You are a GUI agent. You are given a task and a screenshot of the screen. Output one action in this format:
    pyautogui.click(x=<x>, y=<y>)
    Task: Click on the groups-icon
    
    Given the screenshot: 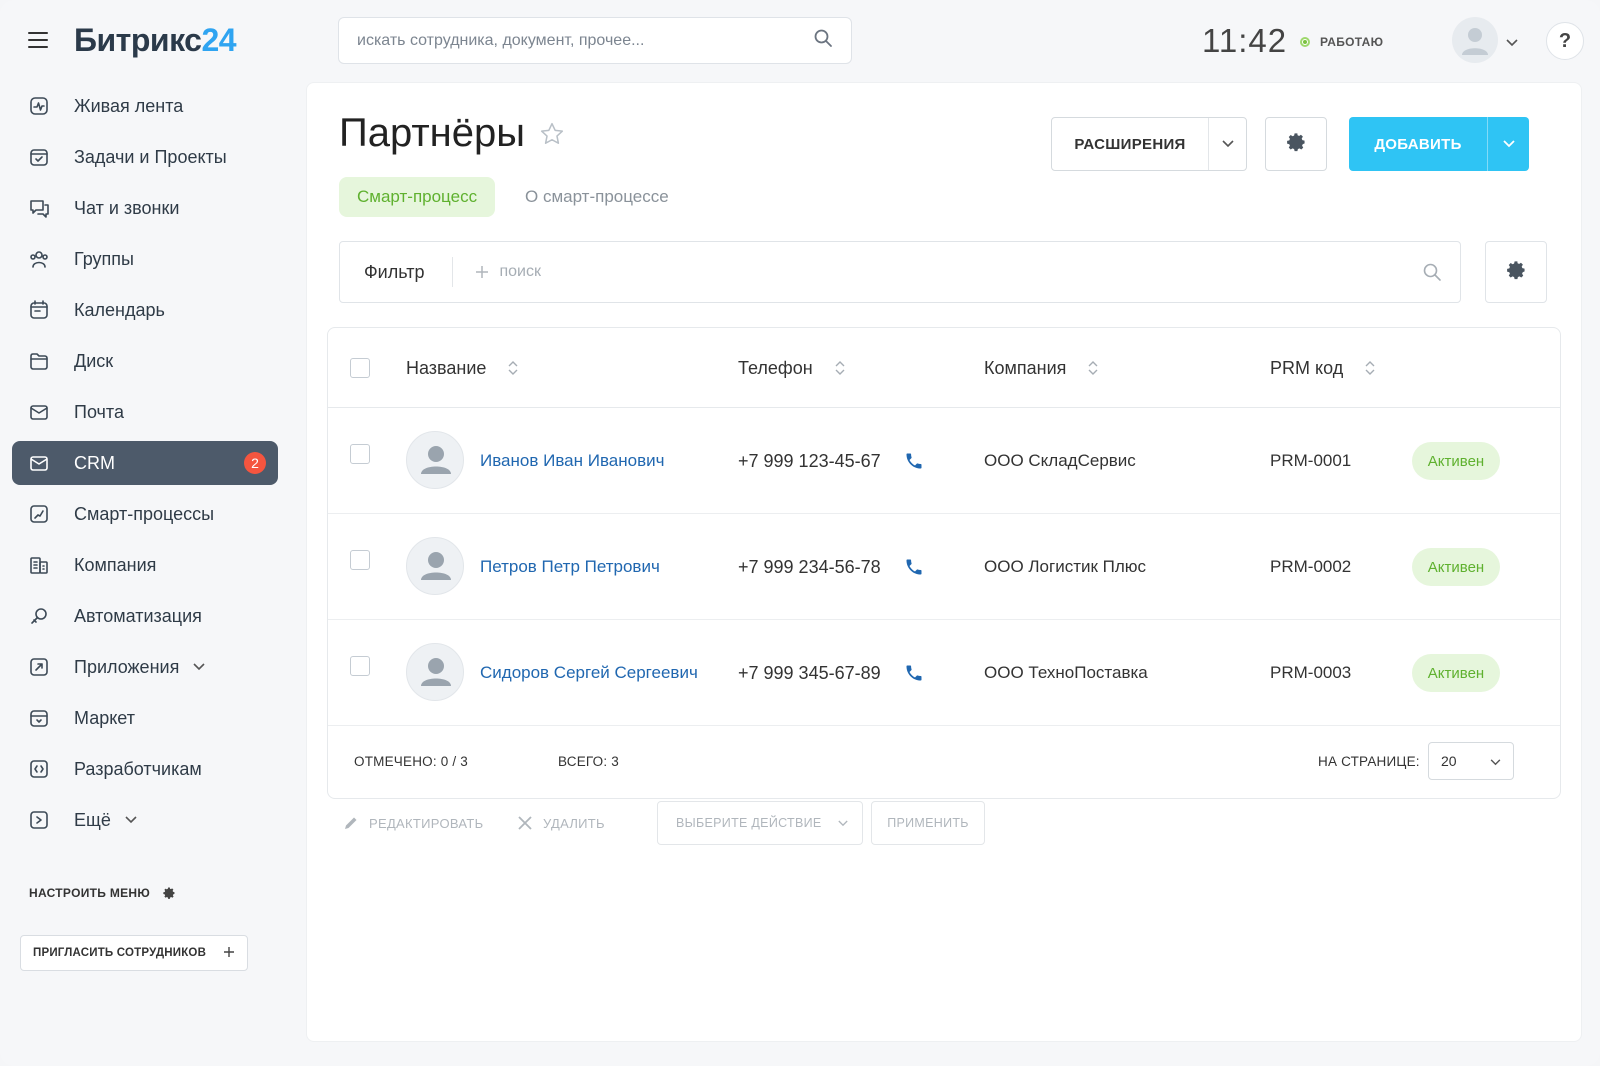 What is the action you would take?
    pyautogui.click(x=39, y=259)
    